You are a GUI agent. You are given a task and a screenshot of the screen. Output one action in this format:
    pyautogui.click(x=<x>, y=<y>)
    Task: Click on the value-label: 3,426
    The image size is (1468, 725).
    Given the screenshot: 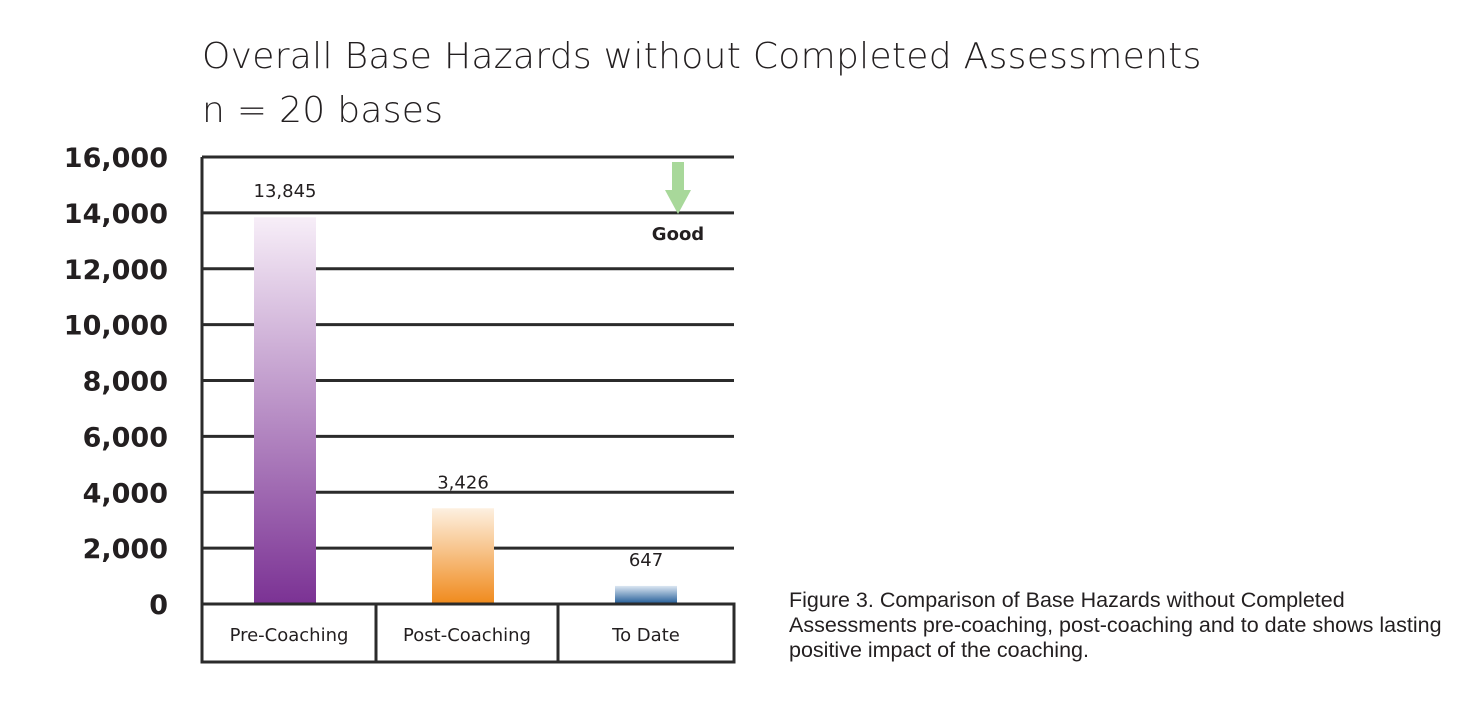 What is the action you would take?
    pyautogui.click(x=463, y=482)
    